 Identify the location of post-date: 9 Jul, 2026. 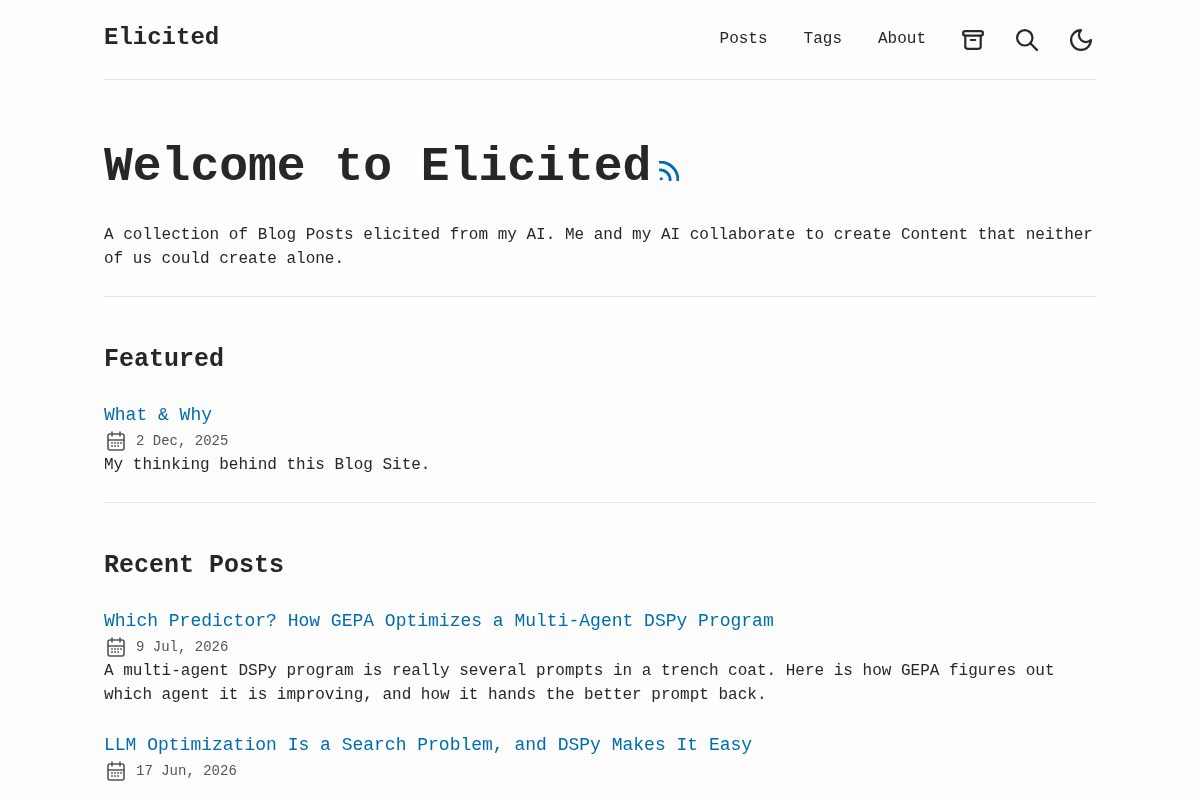
(182, 647).